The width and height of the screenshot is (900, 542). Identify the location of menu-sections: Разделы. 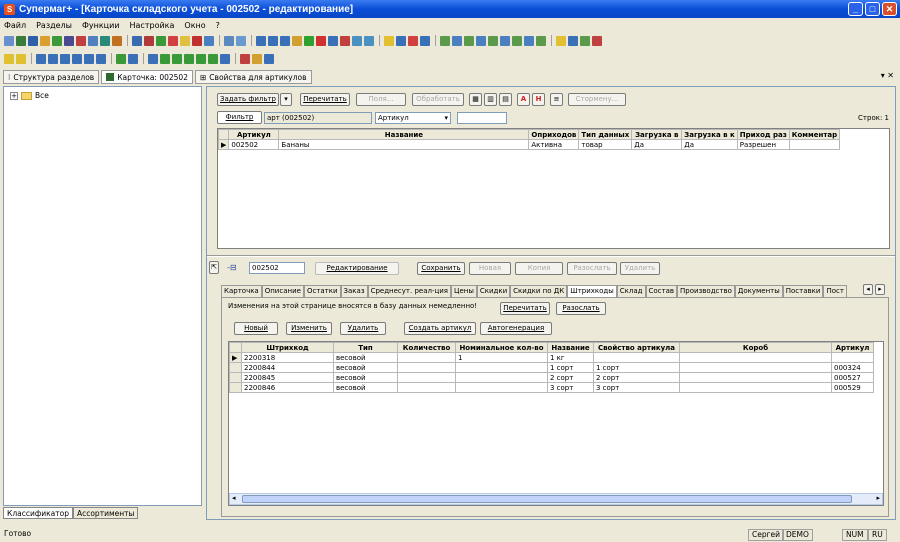
(54, 25).